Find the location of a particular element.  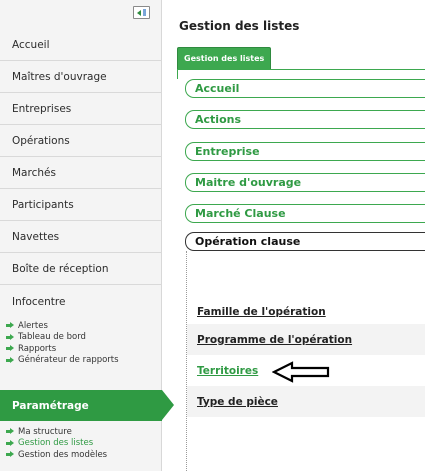

nav-label: Infocentre is located at coordinates (39, 301).